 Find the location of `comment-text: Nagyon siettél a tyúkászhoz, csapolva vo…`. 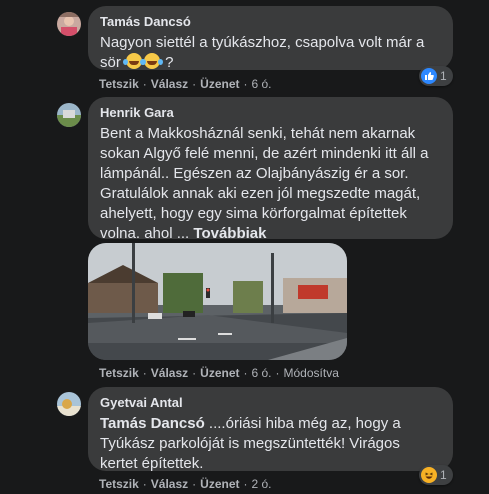

comment-text: Nagyon siettél a tyúkászhoz, csapolva vo… is located at coordinates (270, 53).